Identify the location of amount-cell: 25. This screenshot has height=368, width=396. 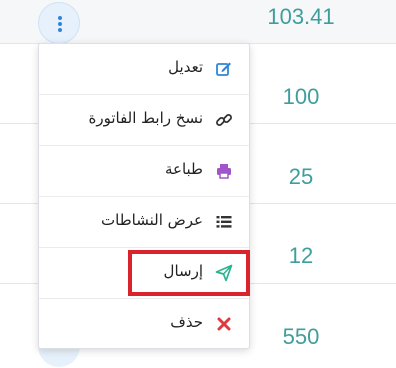
(301, 176).